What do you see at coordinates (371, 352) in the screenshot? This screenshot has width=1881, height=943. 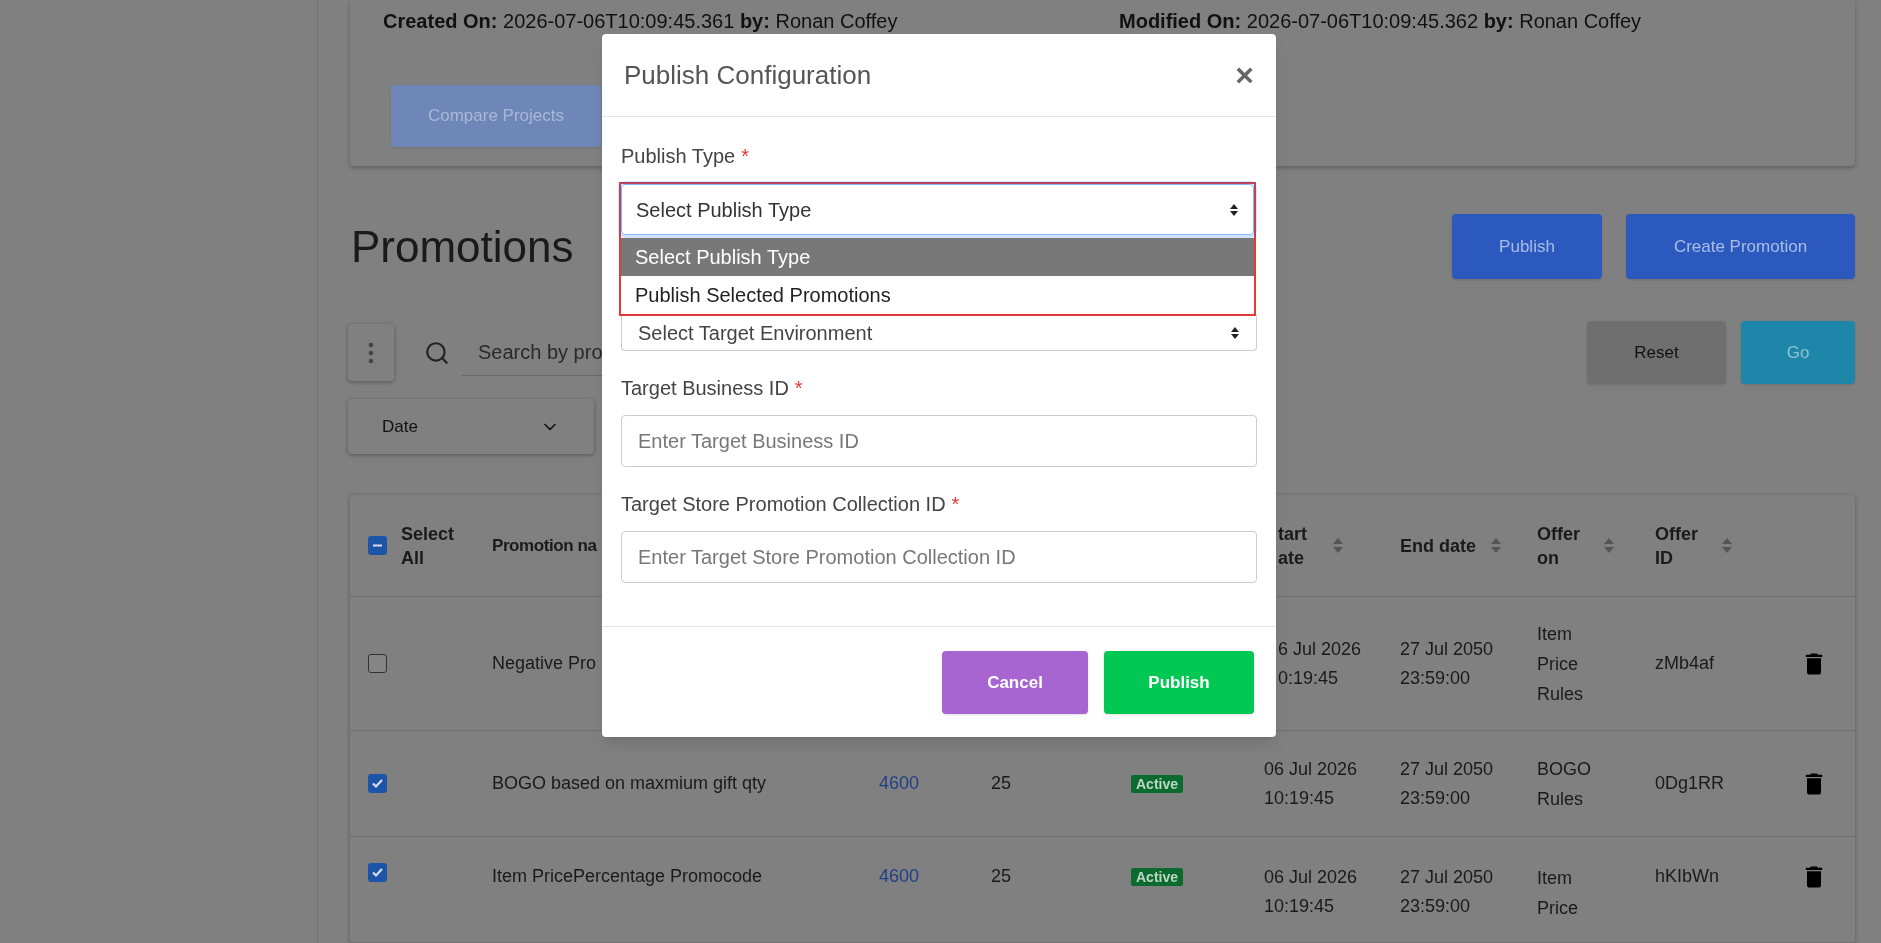 I see `kebab-icon` at bounding box center [371, 352].